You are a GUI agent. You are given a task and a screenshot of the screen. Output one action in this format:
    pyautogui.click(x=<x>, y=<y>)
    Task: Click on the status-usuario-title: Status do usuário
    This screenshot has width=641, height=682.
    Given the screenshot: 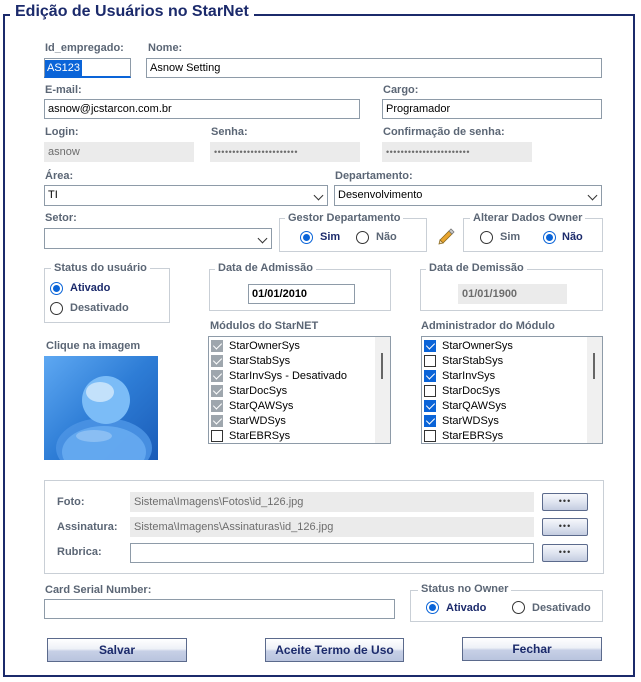 What is the action you would take?
    pyautogui.click(x=100, y=268)
    